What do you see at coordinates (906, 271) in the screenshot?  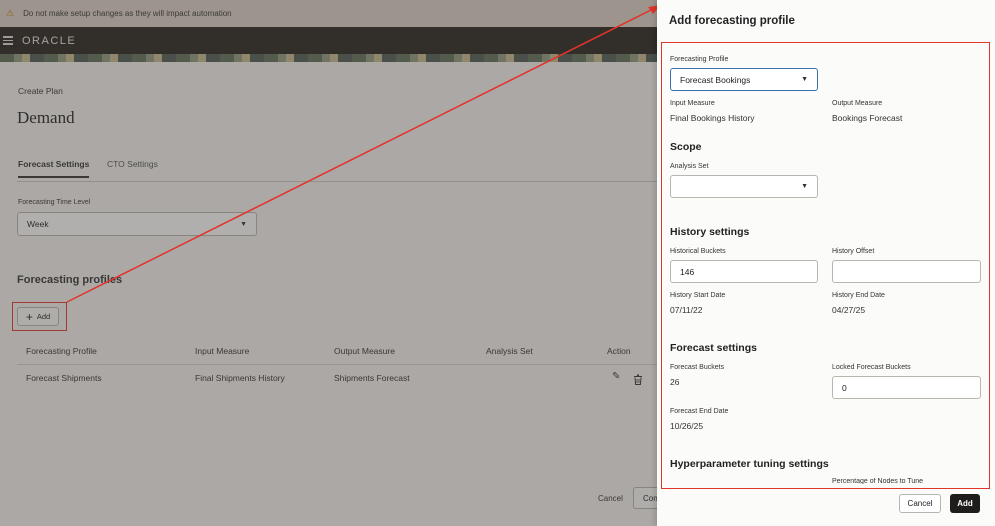 I see `history-offset-input` at bounding box center [906, 271].